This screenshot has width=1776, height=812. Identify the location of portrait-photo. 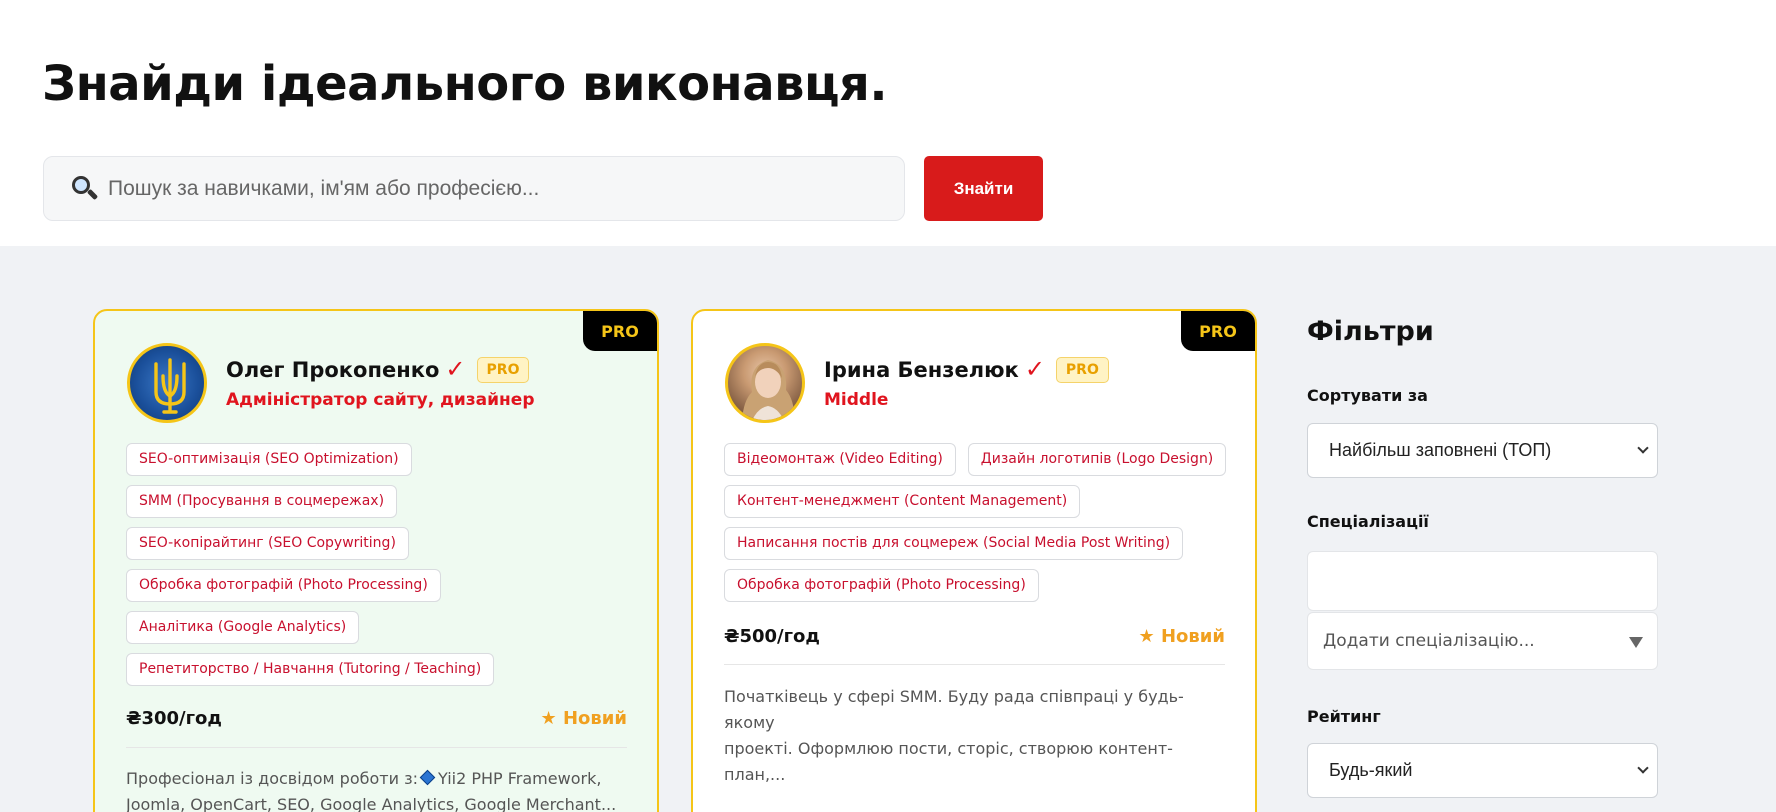
(768, 390).